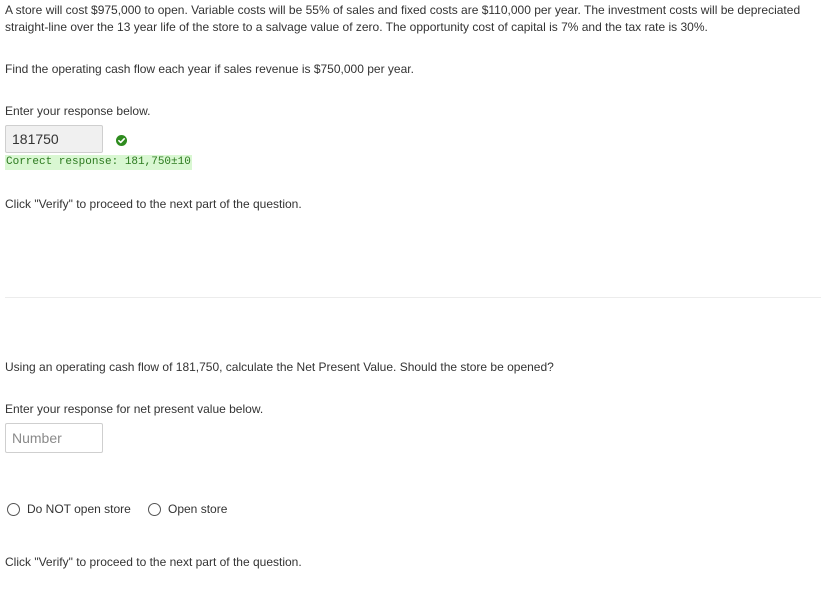 The image size is (821, 612). I want to click on radio-option-do-not-open: Do NOT open store, so click(69, 509).